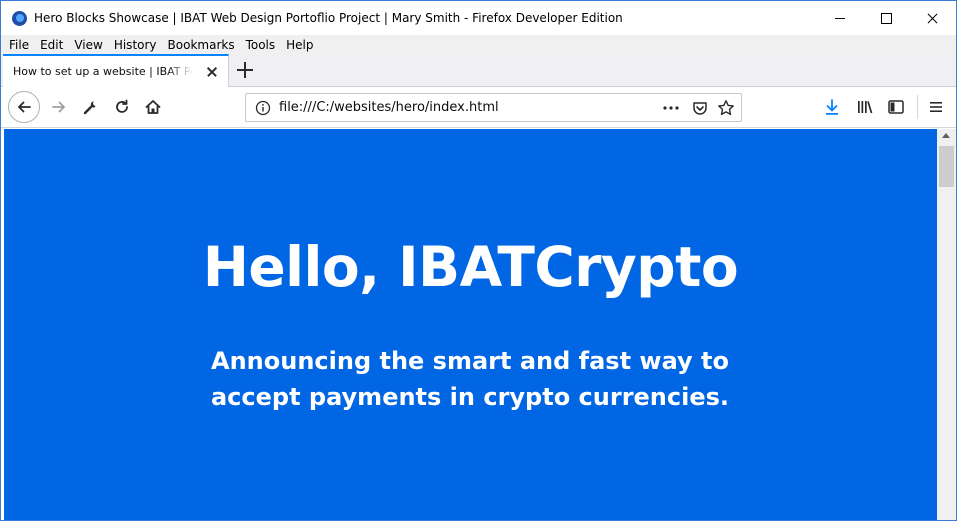 The width and height of the screenshot is (957, 521). Describe the element at coordinates (212, 72) in the screenshot. I see `close-tab-icon` at that location.